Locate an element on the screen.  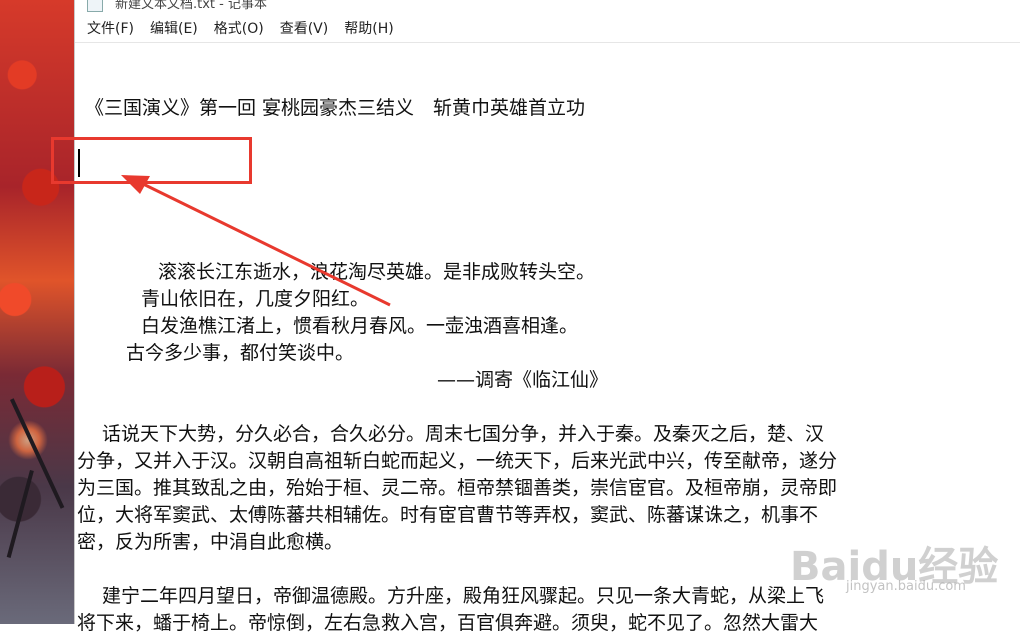
paragraph-line: 为三国。推其致乱之由，殆始于桓、灵二帝。桓帝禁锢善类，崇信宦官。及桓帝崩，灵帝即 is located at coordinates (457, 488).